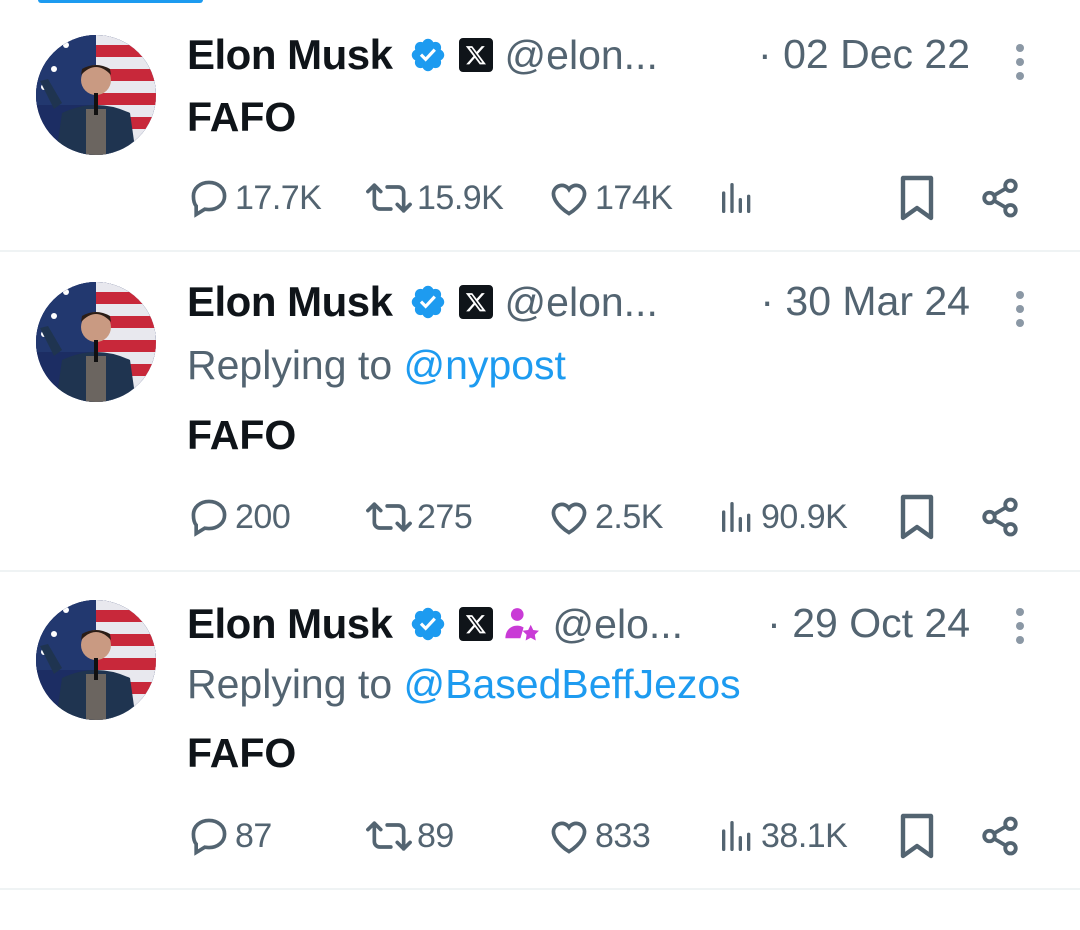 The height and width of the screenshot is (930, 1080). I want to click on like-button: 2.5K, so click(605, 517).